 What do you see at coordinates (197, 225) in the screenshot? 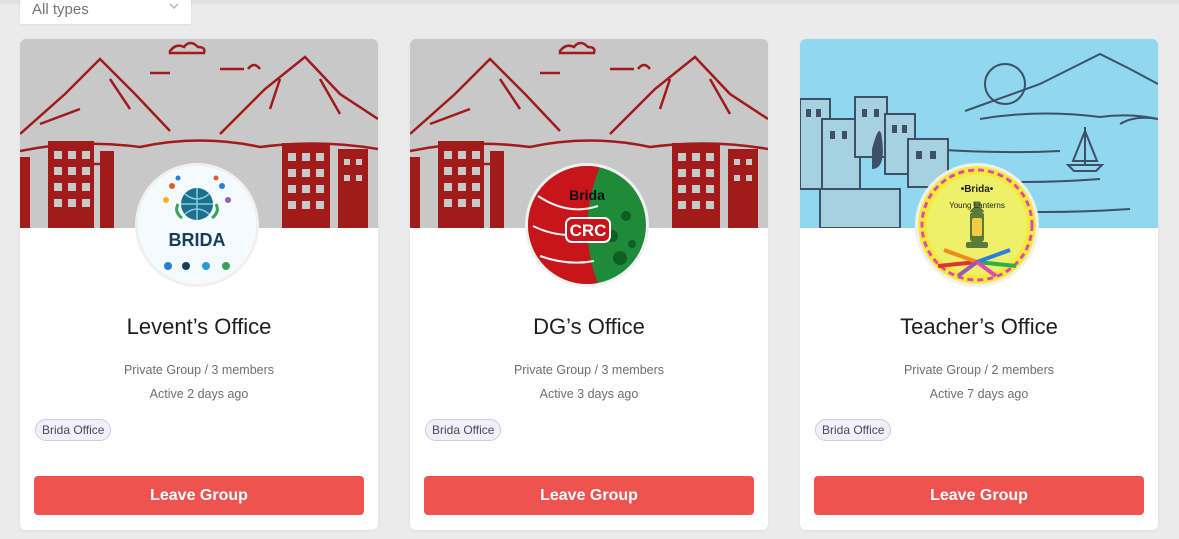
I see `group-avatar: BRIDA` at bounding box center [197, 225].